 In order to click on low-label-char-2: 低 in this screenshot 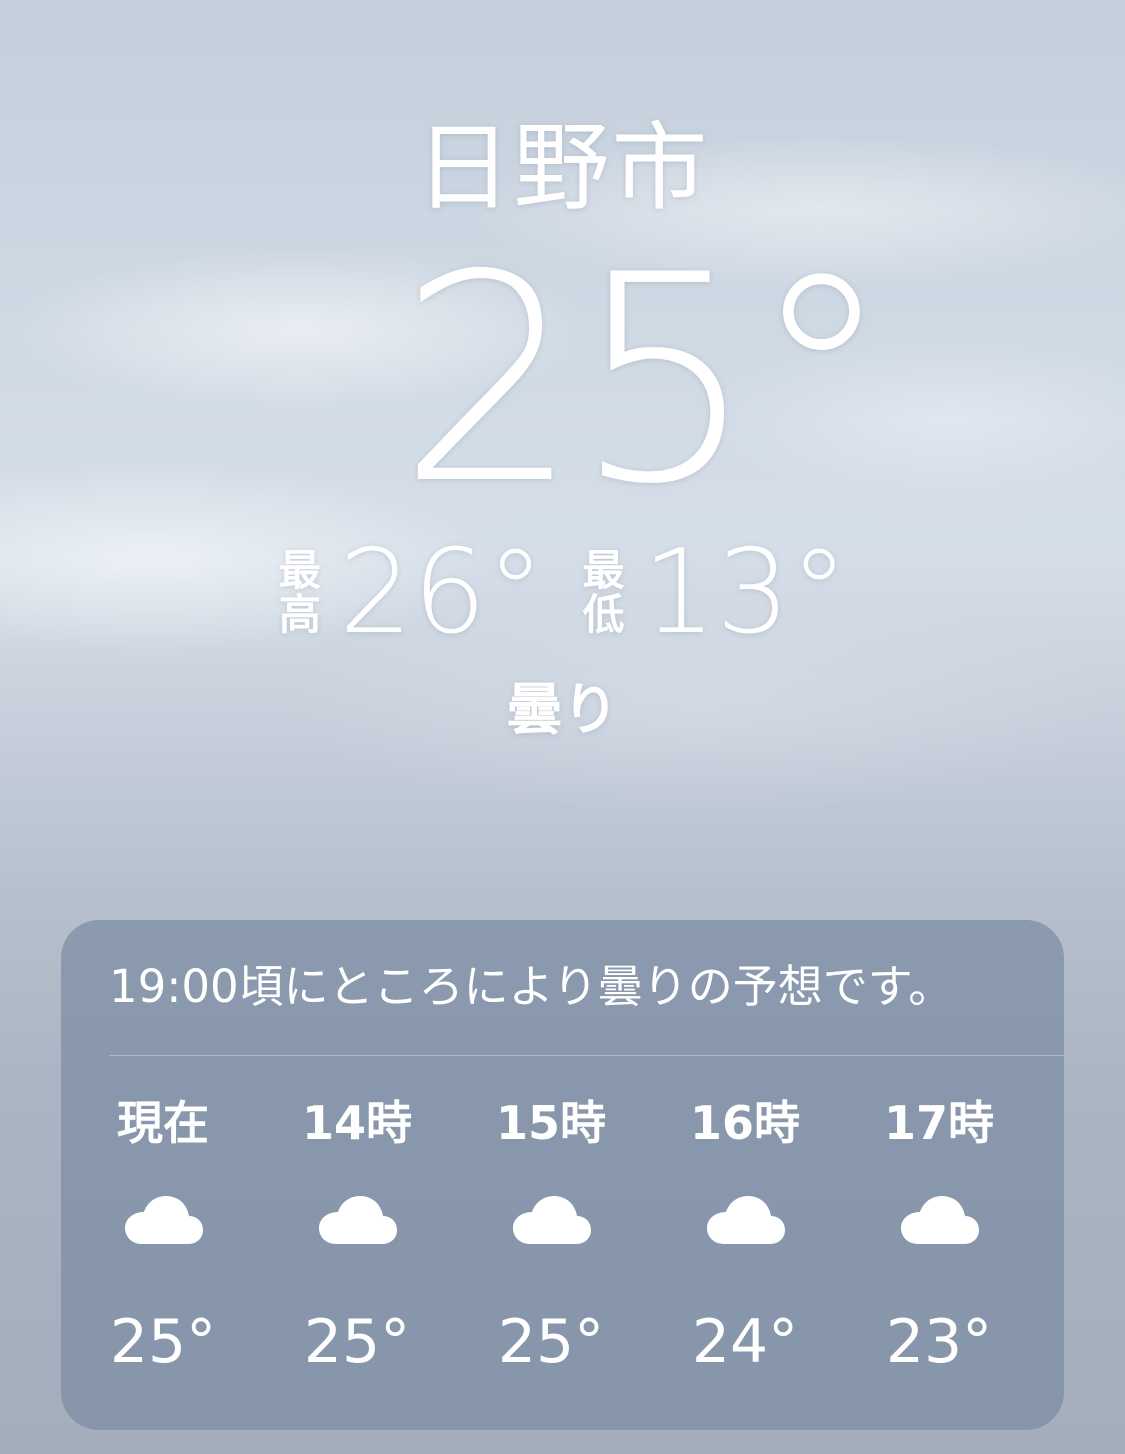, I will do `click(603, 614)`.